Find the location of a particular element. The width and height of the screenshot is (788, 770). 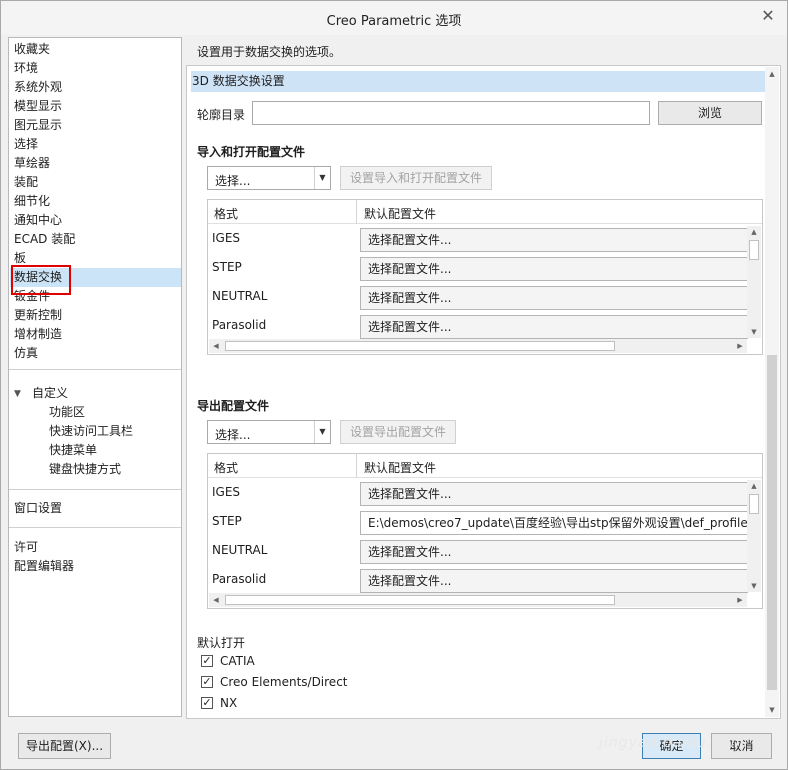

sidebar-item-shortcut-menu: 快捷菜单 is located at coordinates (73, 450).